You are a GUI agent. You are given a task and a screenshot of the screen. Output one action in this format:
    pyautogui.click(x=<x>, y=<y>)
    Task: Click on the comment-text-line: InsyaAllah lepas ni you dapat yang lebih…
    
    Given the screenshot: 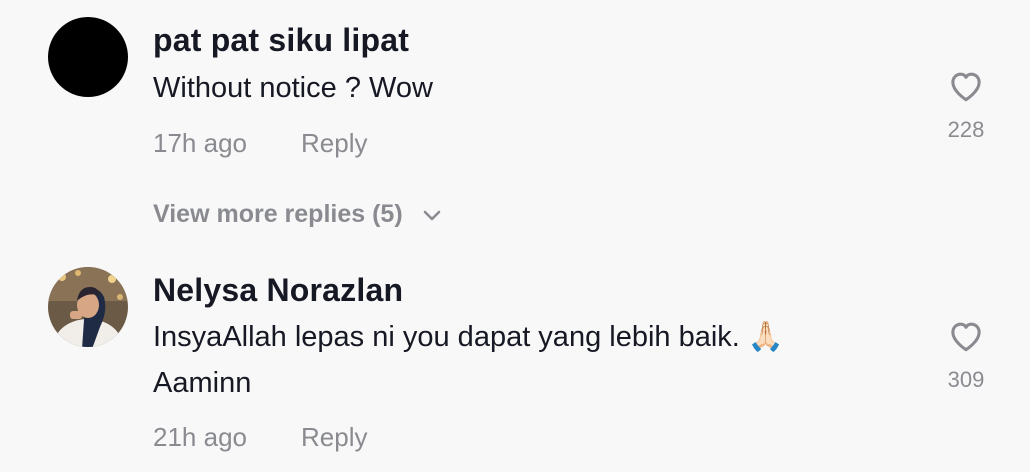 What is the action you would take?
    pyautogui.click(x=469, y=337)
    